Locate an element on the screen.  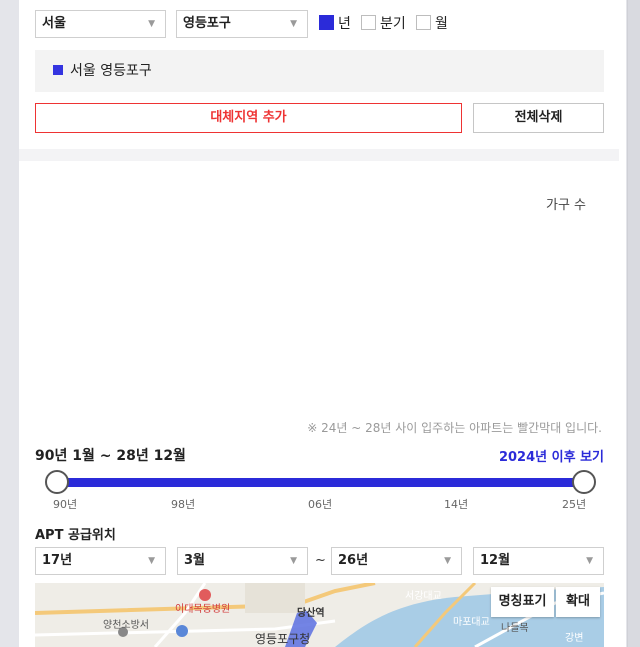
period-quarter-label: 분기 is located at coordinates (393, 24).